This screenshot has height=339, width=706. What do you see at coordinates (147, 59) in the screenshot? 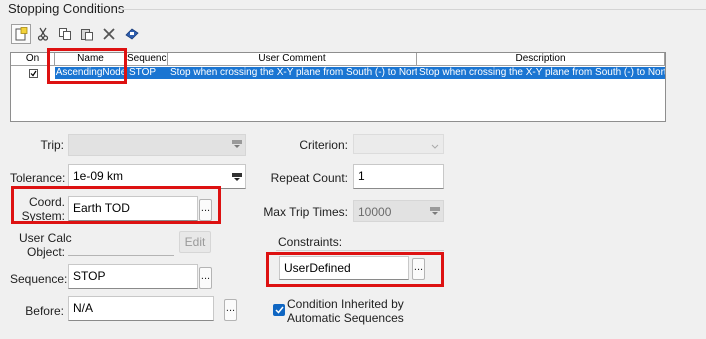
I see `column-header-sequence: Sequence` at bounding box center [147, 59].